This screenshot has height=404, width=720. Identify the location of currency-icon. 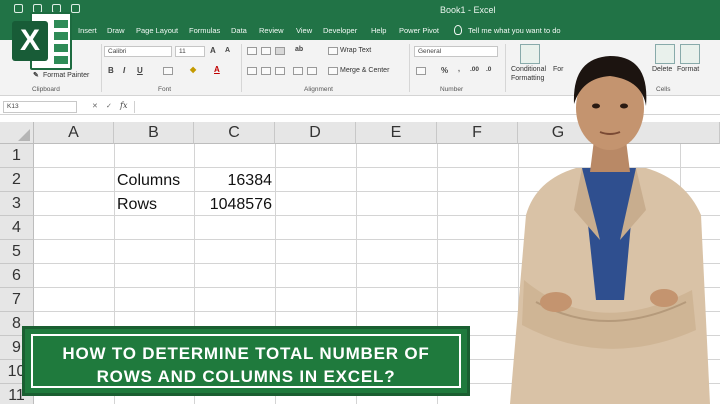
(421, 71).